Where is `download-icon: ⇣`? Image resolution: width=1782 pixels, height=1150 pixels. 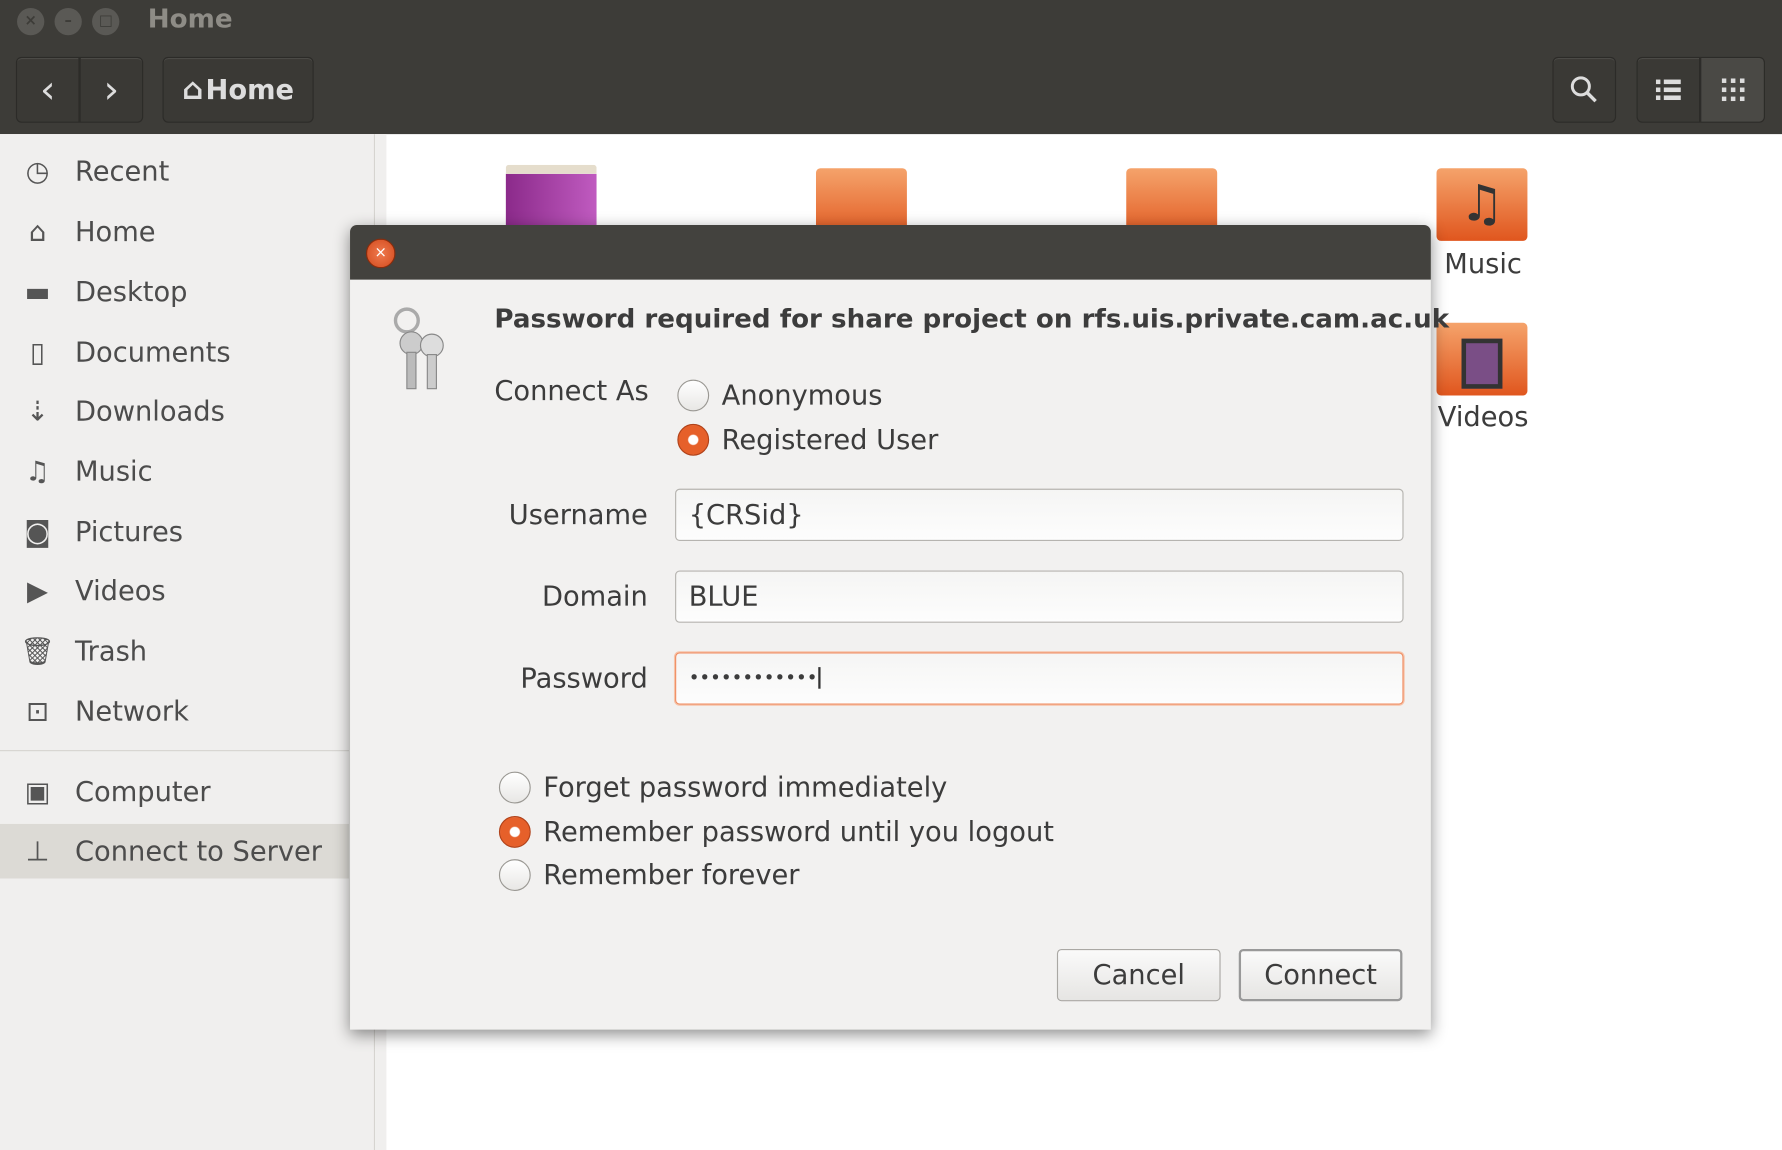
download-icon: ⇣ is located at coordinates (37, 411).